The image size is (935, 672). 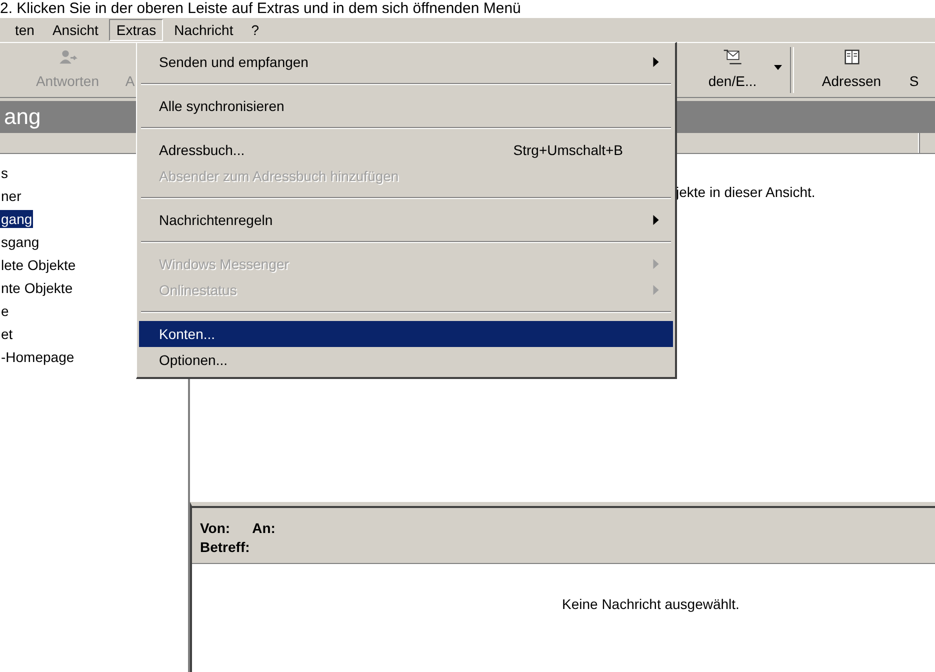 I want to click on menu-bar-item: Nachricht, so click(x=203, y=30).